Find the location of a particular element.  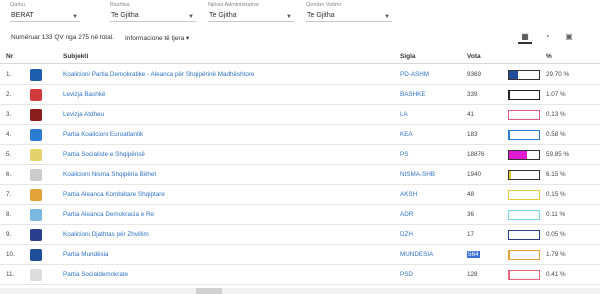

vote-count: 564 is located at coordinates (473, 254).